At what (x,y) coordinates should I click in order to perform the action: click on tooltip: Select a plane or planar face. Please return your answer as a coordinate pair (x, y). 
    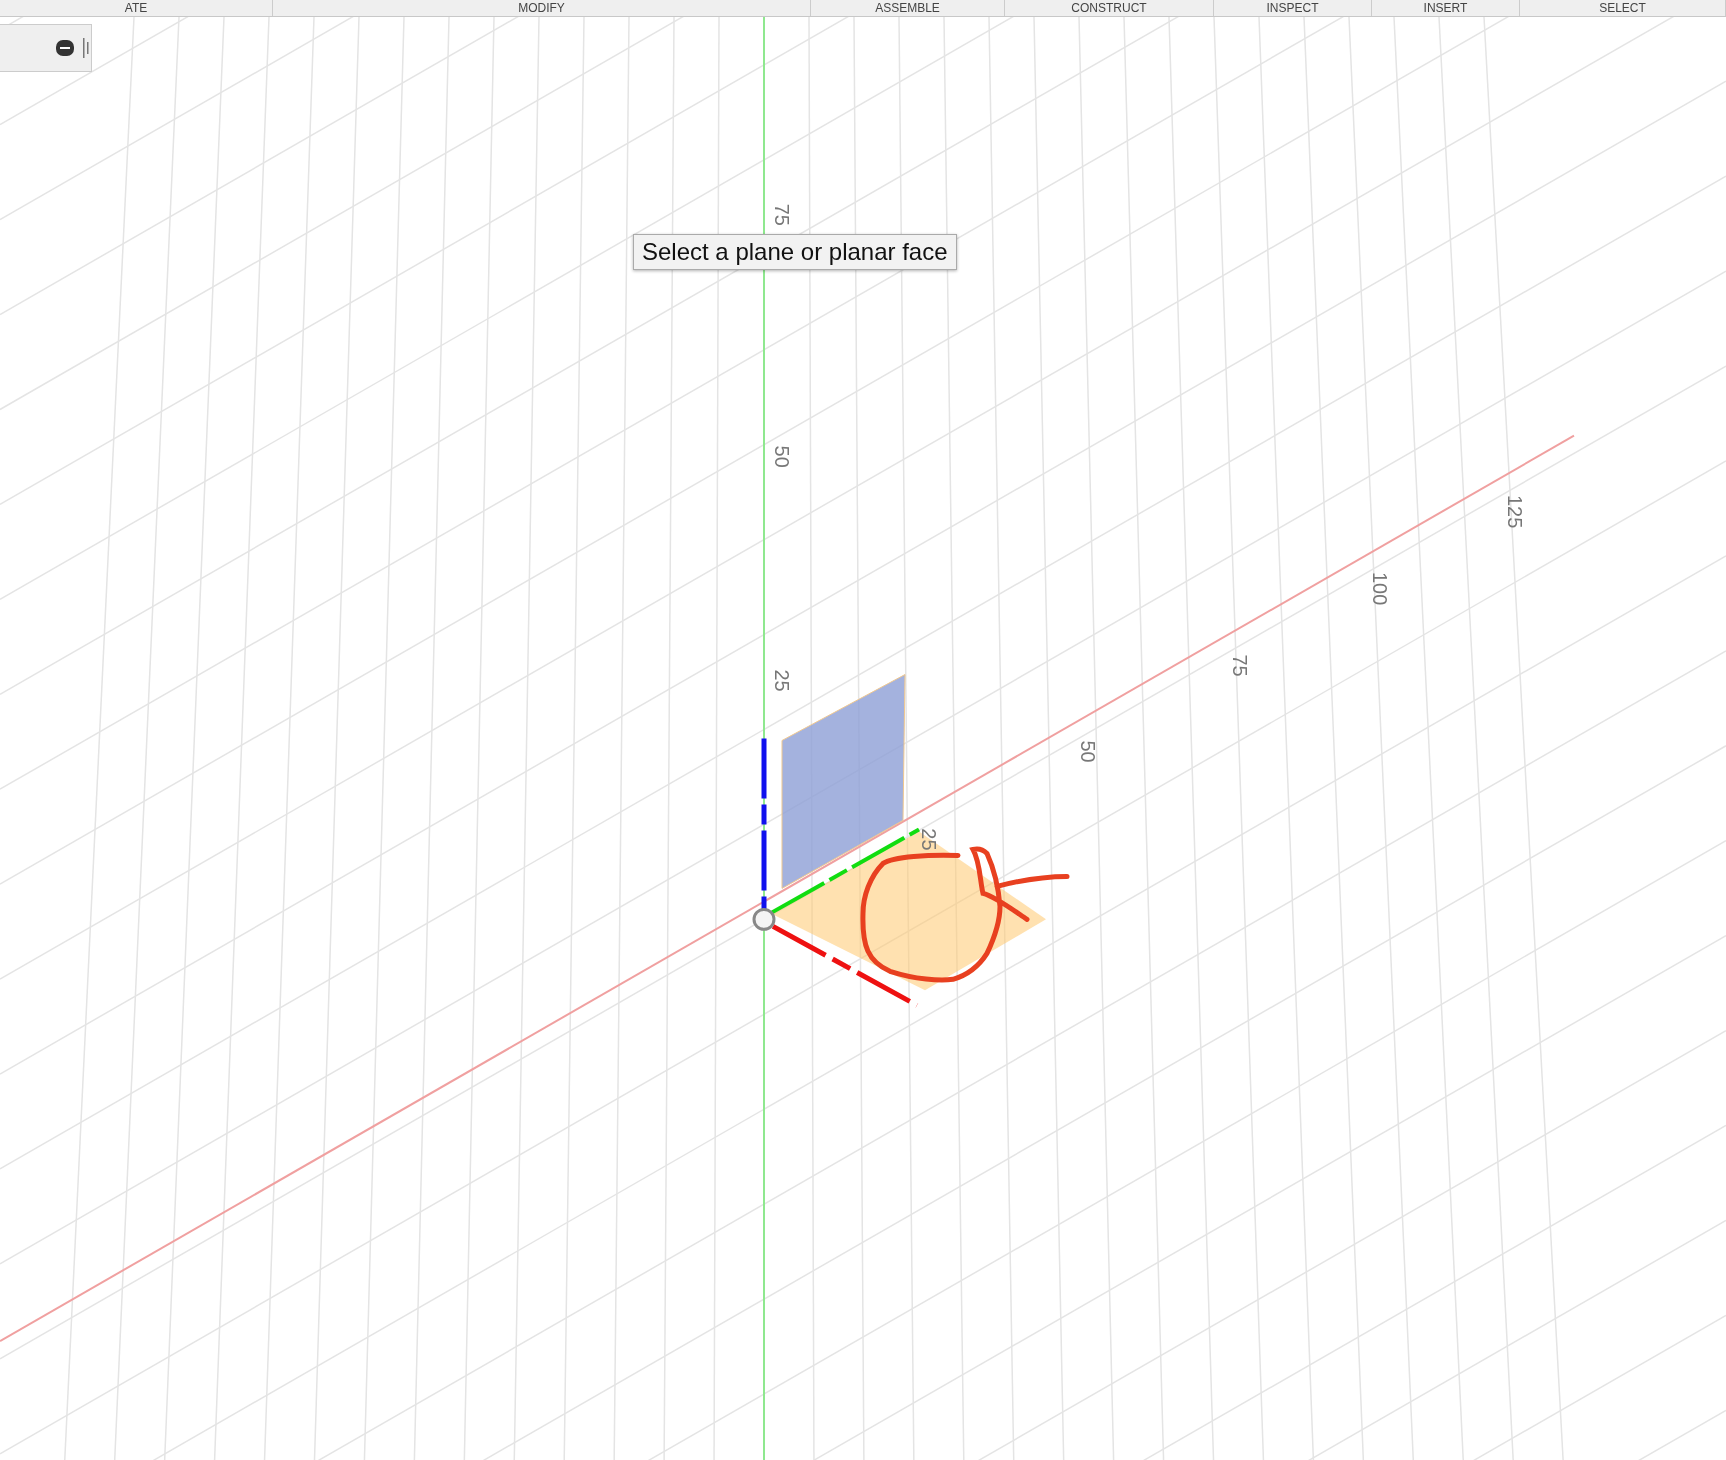
    Looking at the image, I should click on (795, 252).